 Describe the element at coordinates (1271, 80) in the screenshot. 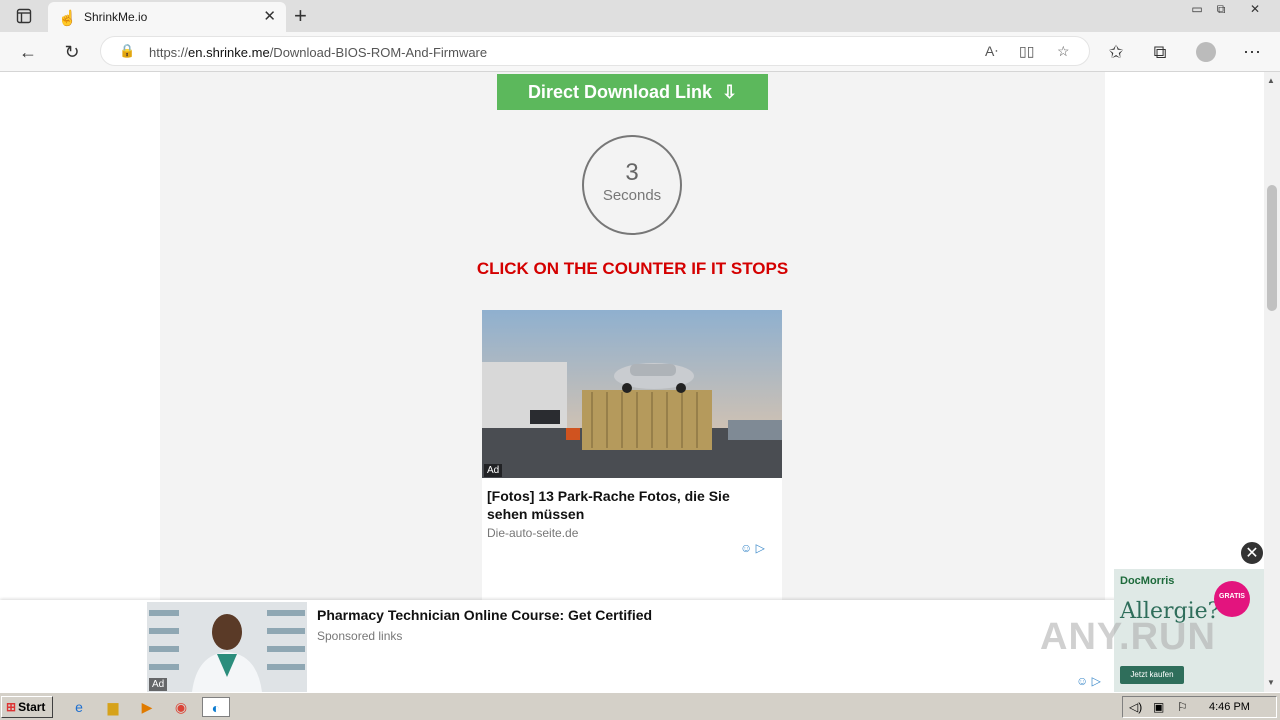

I see `scroll-up-icon: ▲` at that location.